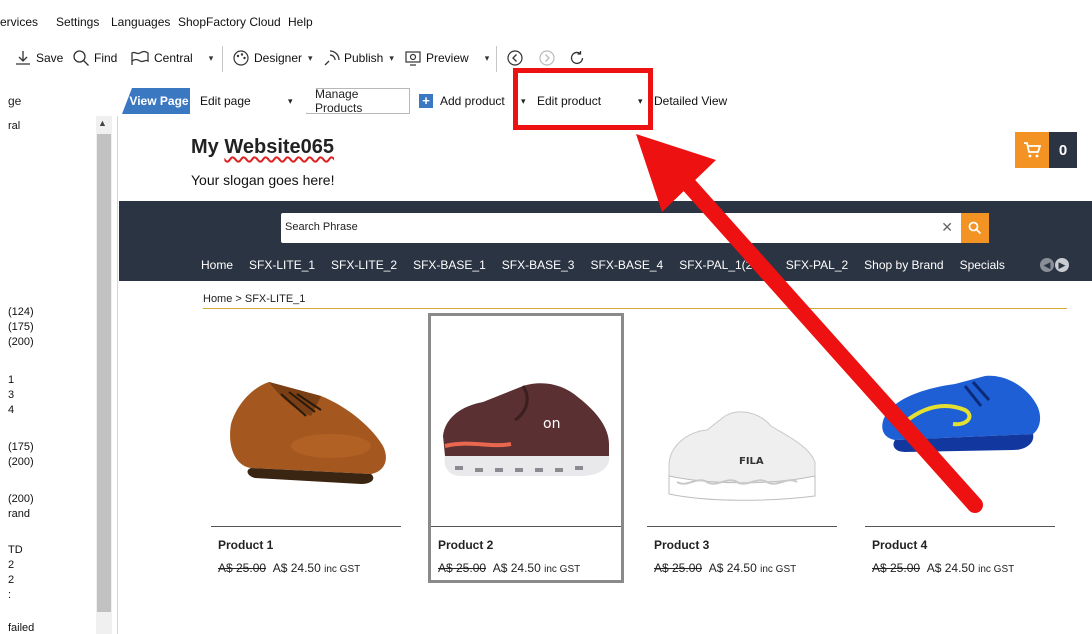 The width and height of the screenshot is (1092, 634). Describe the element at coordinates (413, 58) in the screenshot. I see `preview-icon` at that location.